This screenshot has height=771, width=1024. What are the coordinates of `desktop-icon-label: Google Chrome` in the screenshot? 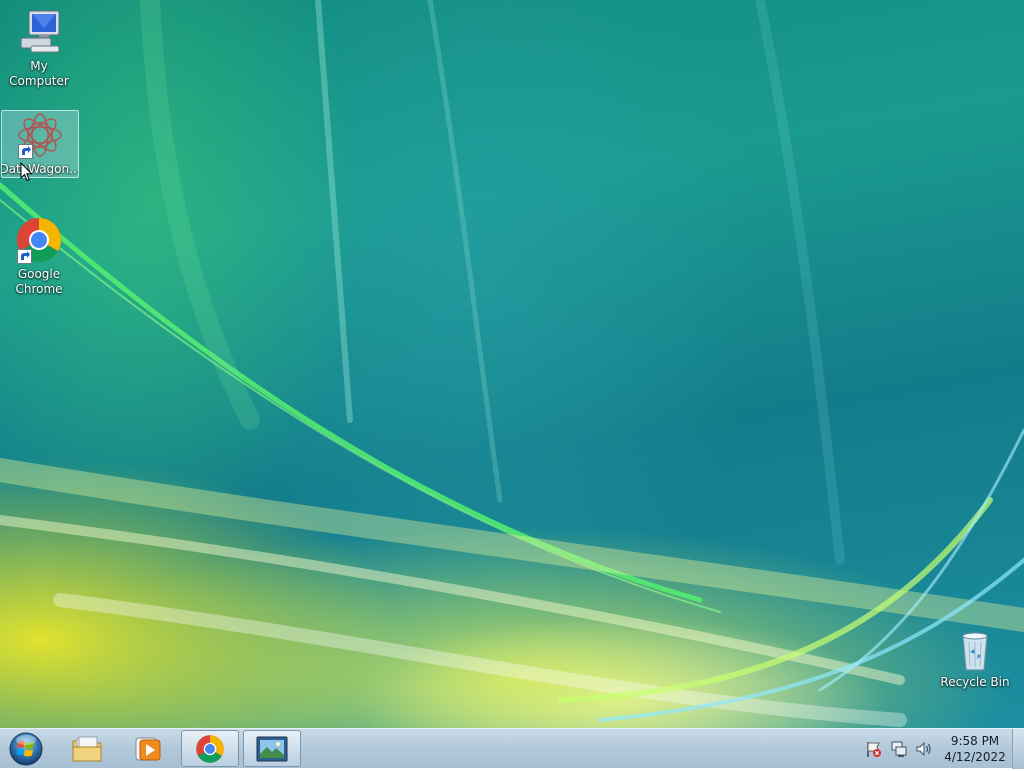 It's located at (39, 281).